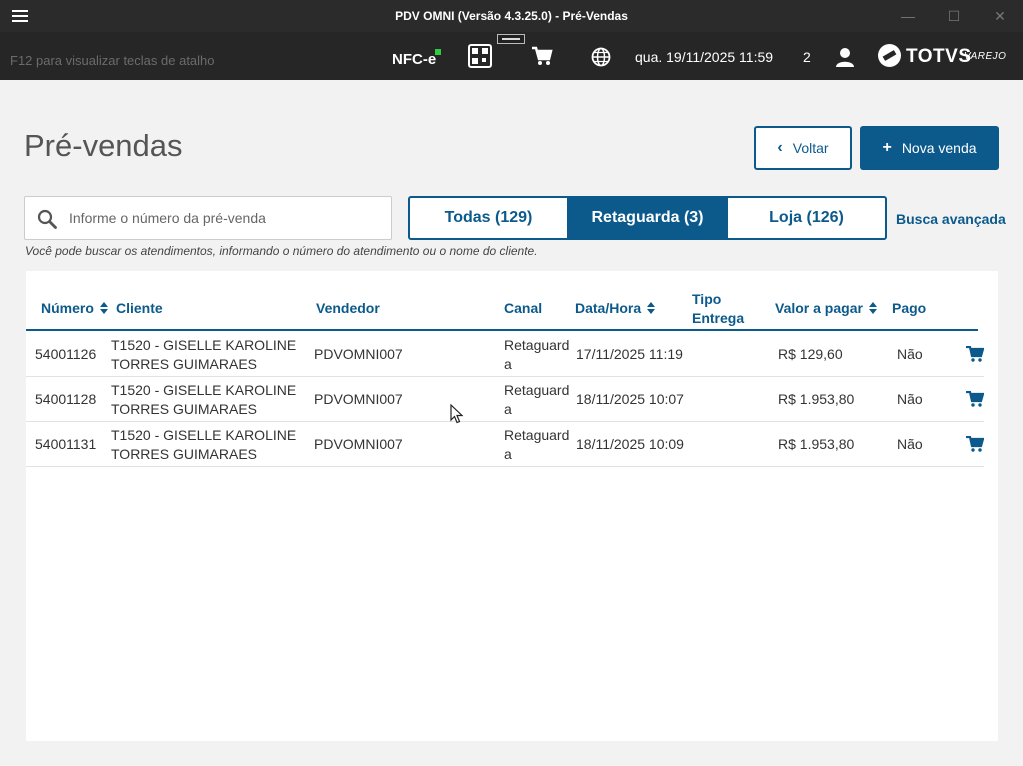 Image resolution: width=1023 pixels, height=766 pixels. I want to click on notification-count: 2, so click(807, 57).